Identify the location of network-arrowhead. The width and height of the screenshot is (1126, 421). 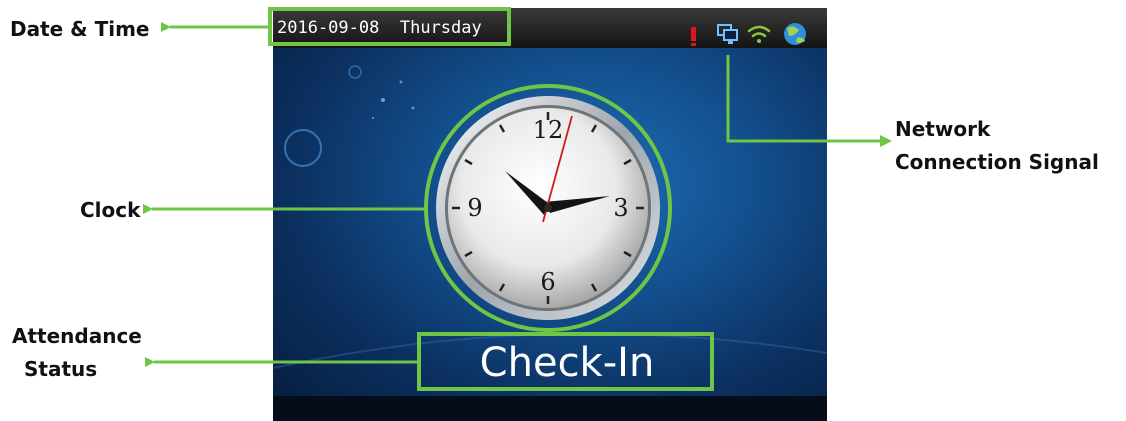
(886, 141).